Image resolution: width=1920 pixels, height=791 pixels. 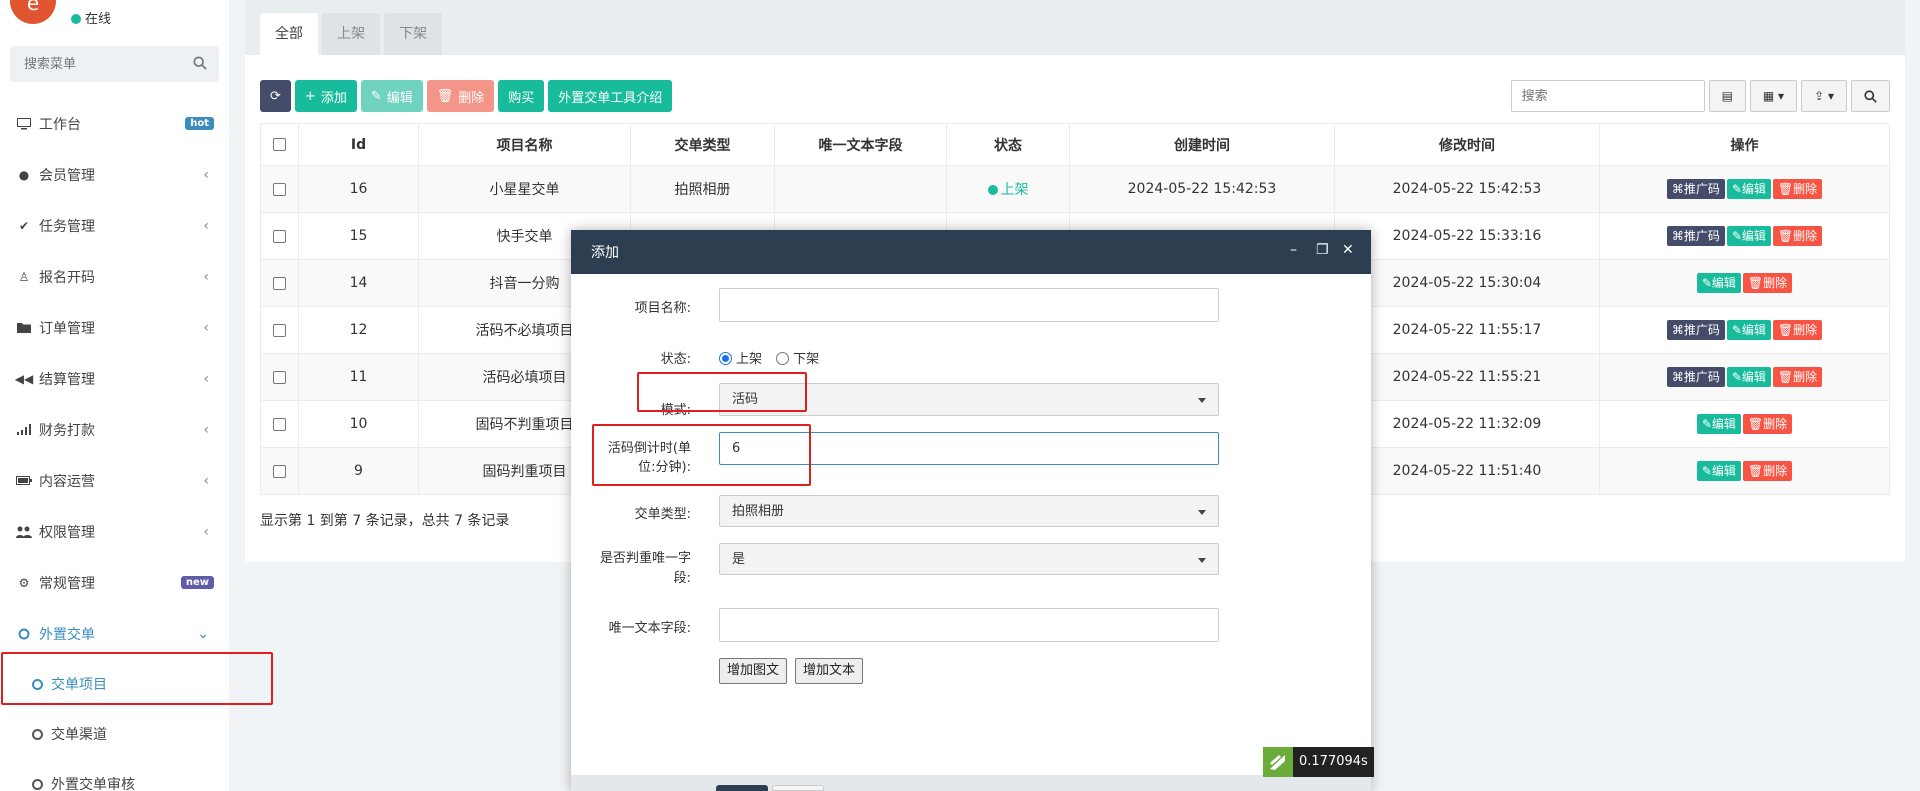 What do you see at coordinates (1607, 96) in the screenshot?
I see `table-search-input` at bounding box center [1607, 96].